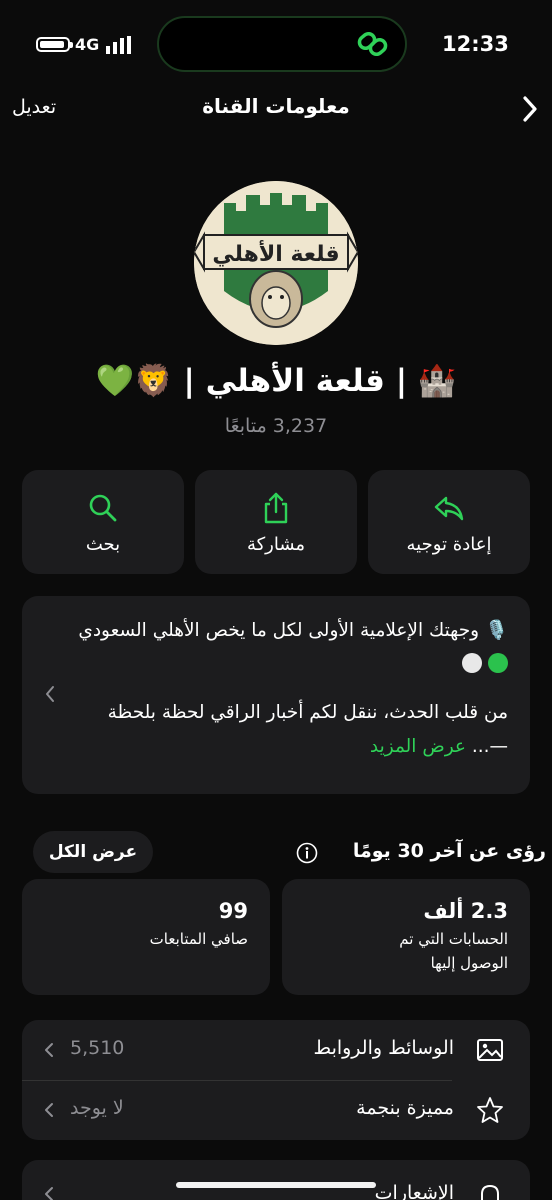 This screenshot has width=552, height=1200. I want to click on forward-button: إعادة توجيه, so click(449, 522).